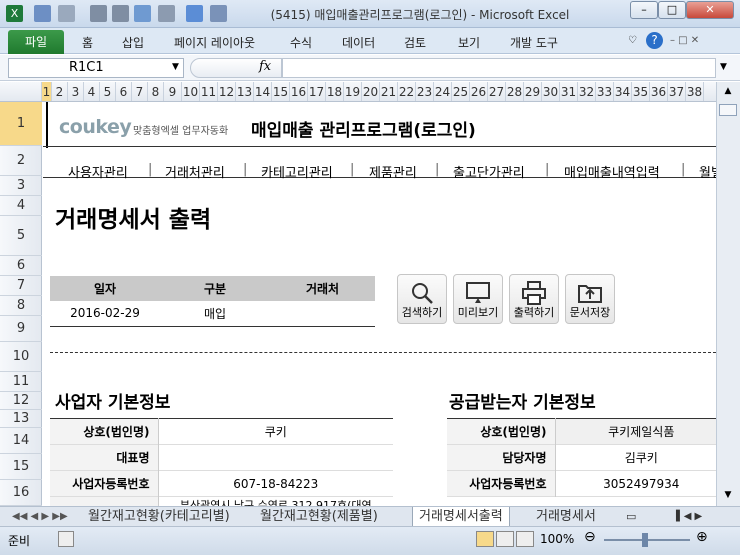 Image resolution: width=740 pixels, height=555 pixels. I want to click on column-header-cell: 9, so click(173, 91).